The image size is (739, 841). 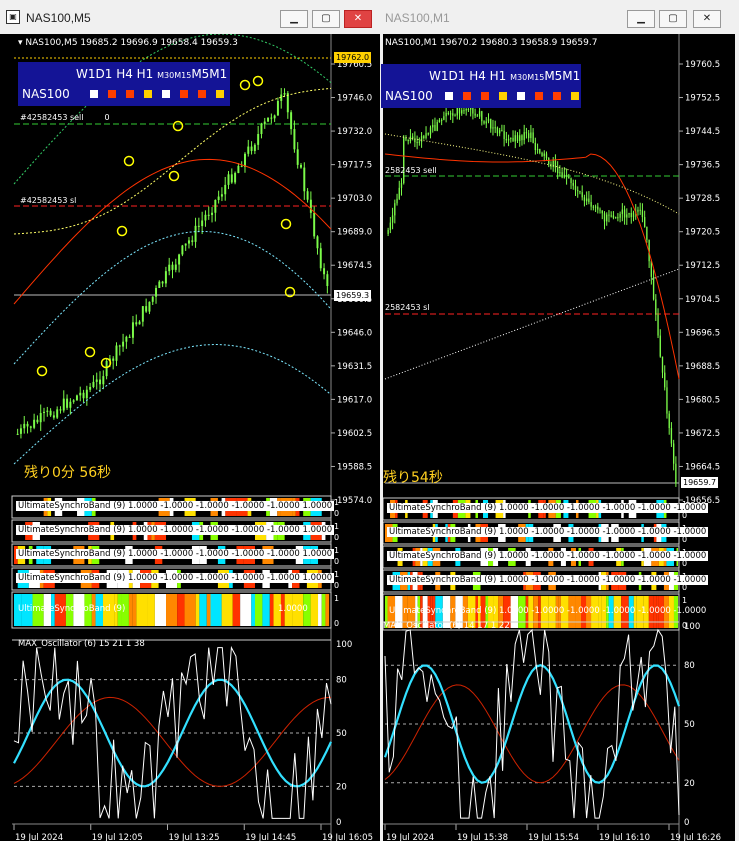 I want to click on candle-countdown: 残り0分 56秒, so click(x=68, y=473).